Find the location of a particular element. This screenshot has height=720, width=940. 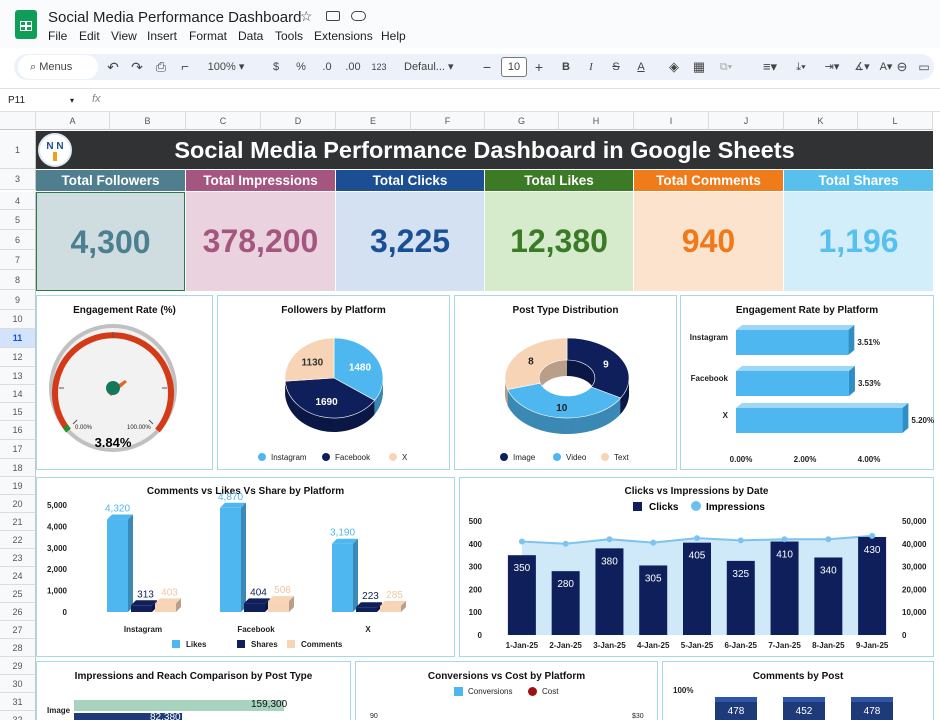

column-header-c: C is located at coordinates (223, 121).